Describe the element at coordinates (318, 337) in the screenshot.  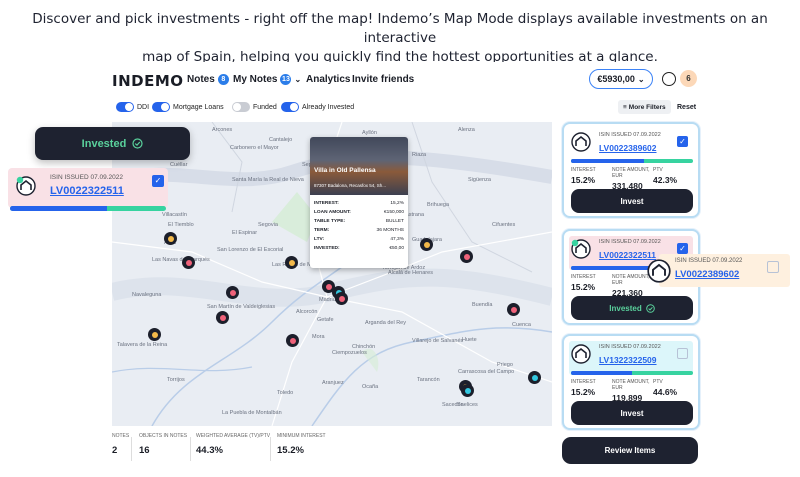
I see `town-label: Mora` at that location.